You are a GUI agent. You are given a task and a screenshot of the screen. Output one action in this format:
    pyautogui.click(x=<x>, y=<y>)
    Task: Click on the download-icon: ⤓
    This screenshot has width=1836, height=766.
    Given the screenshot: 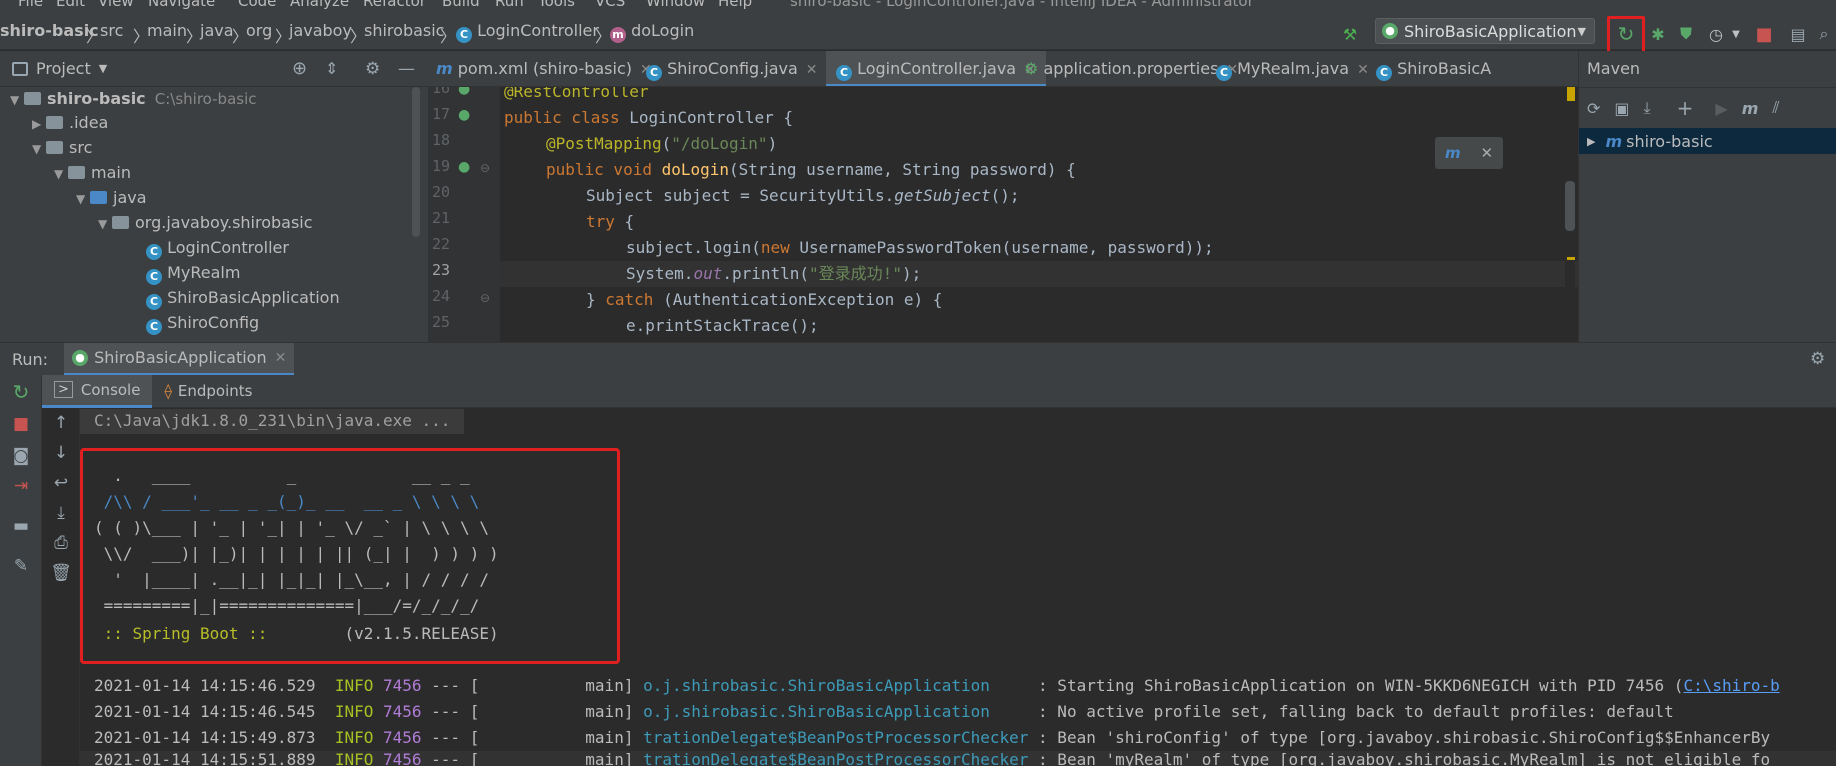 What is the action you would take?
    pyautogui.click(x=1647, y=108)
    